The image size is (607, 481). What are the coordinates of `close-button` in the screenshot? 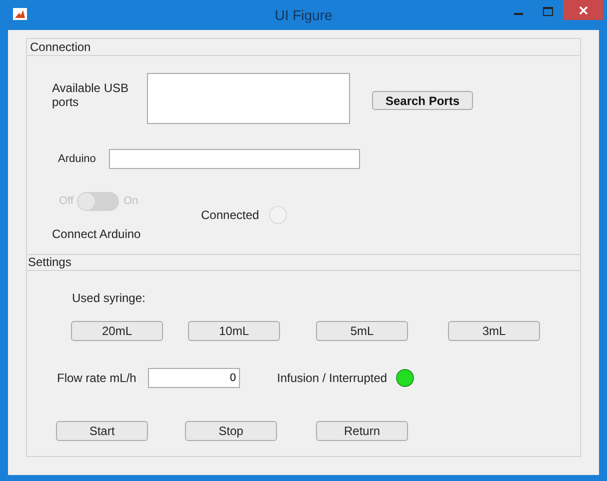 It's located at (583, 10).